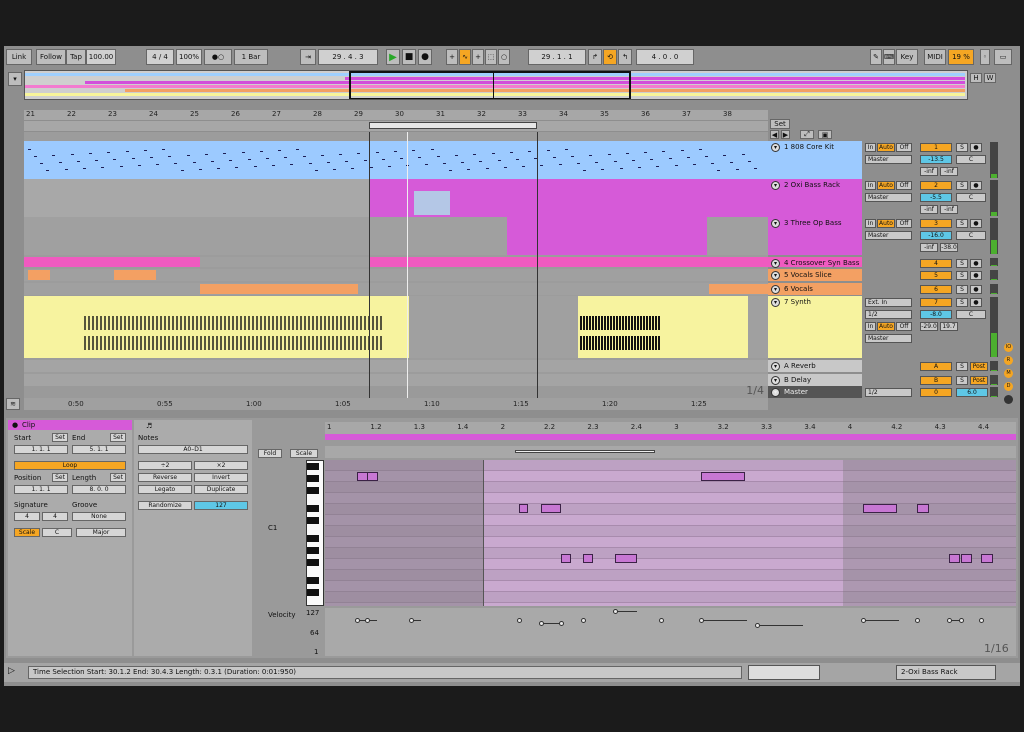 The image size is (1024, 732). What do you see at coordinates (825, 134) in the screenshot?
I see `lock-icon: ▣` at bounding box center [825, 134].